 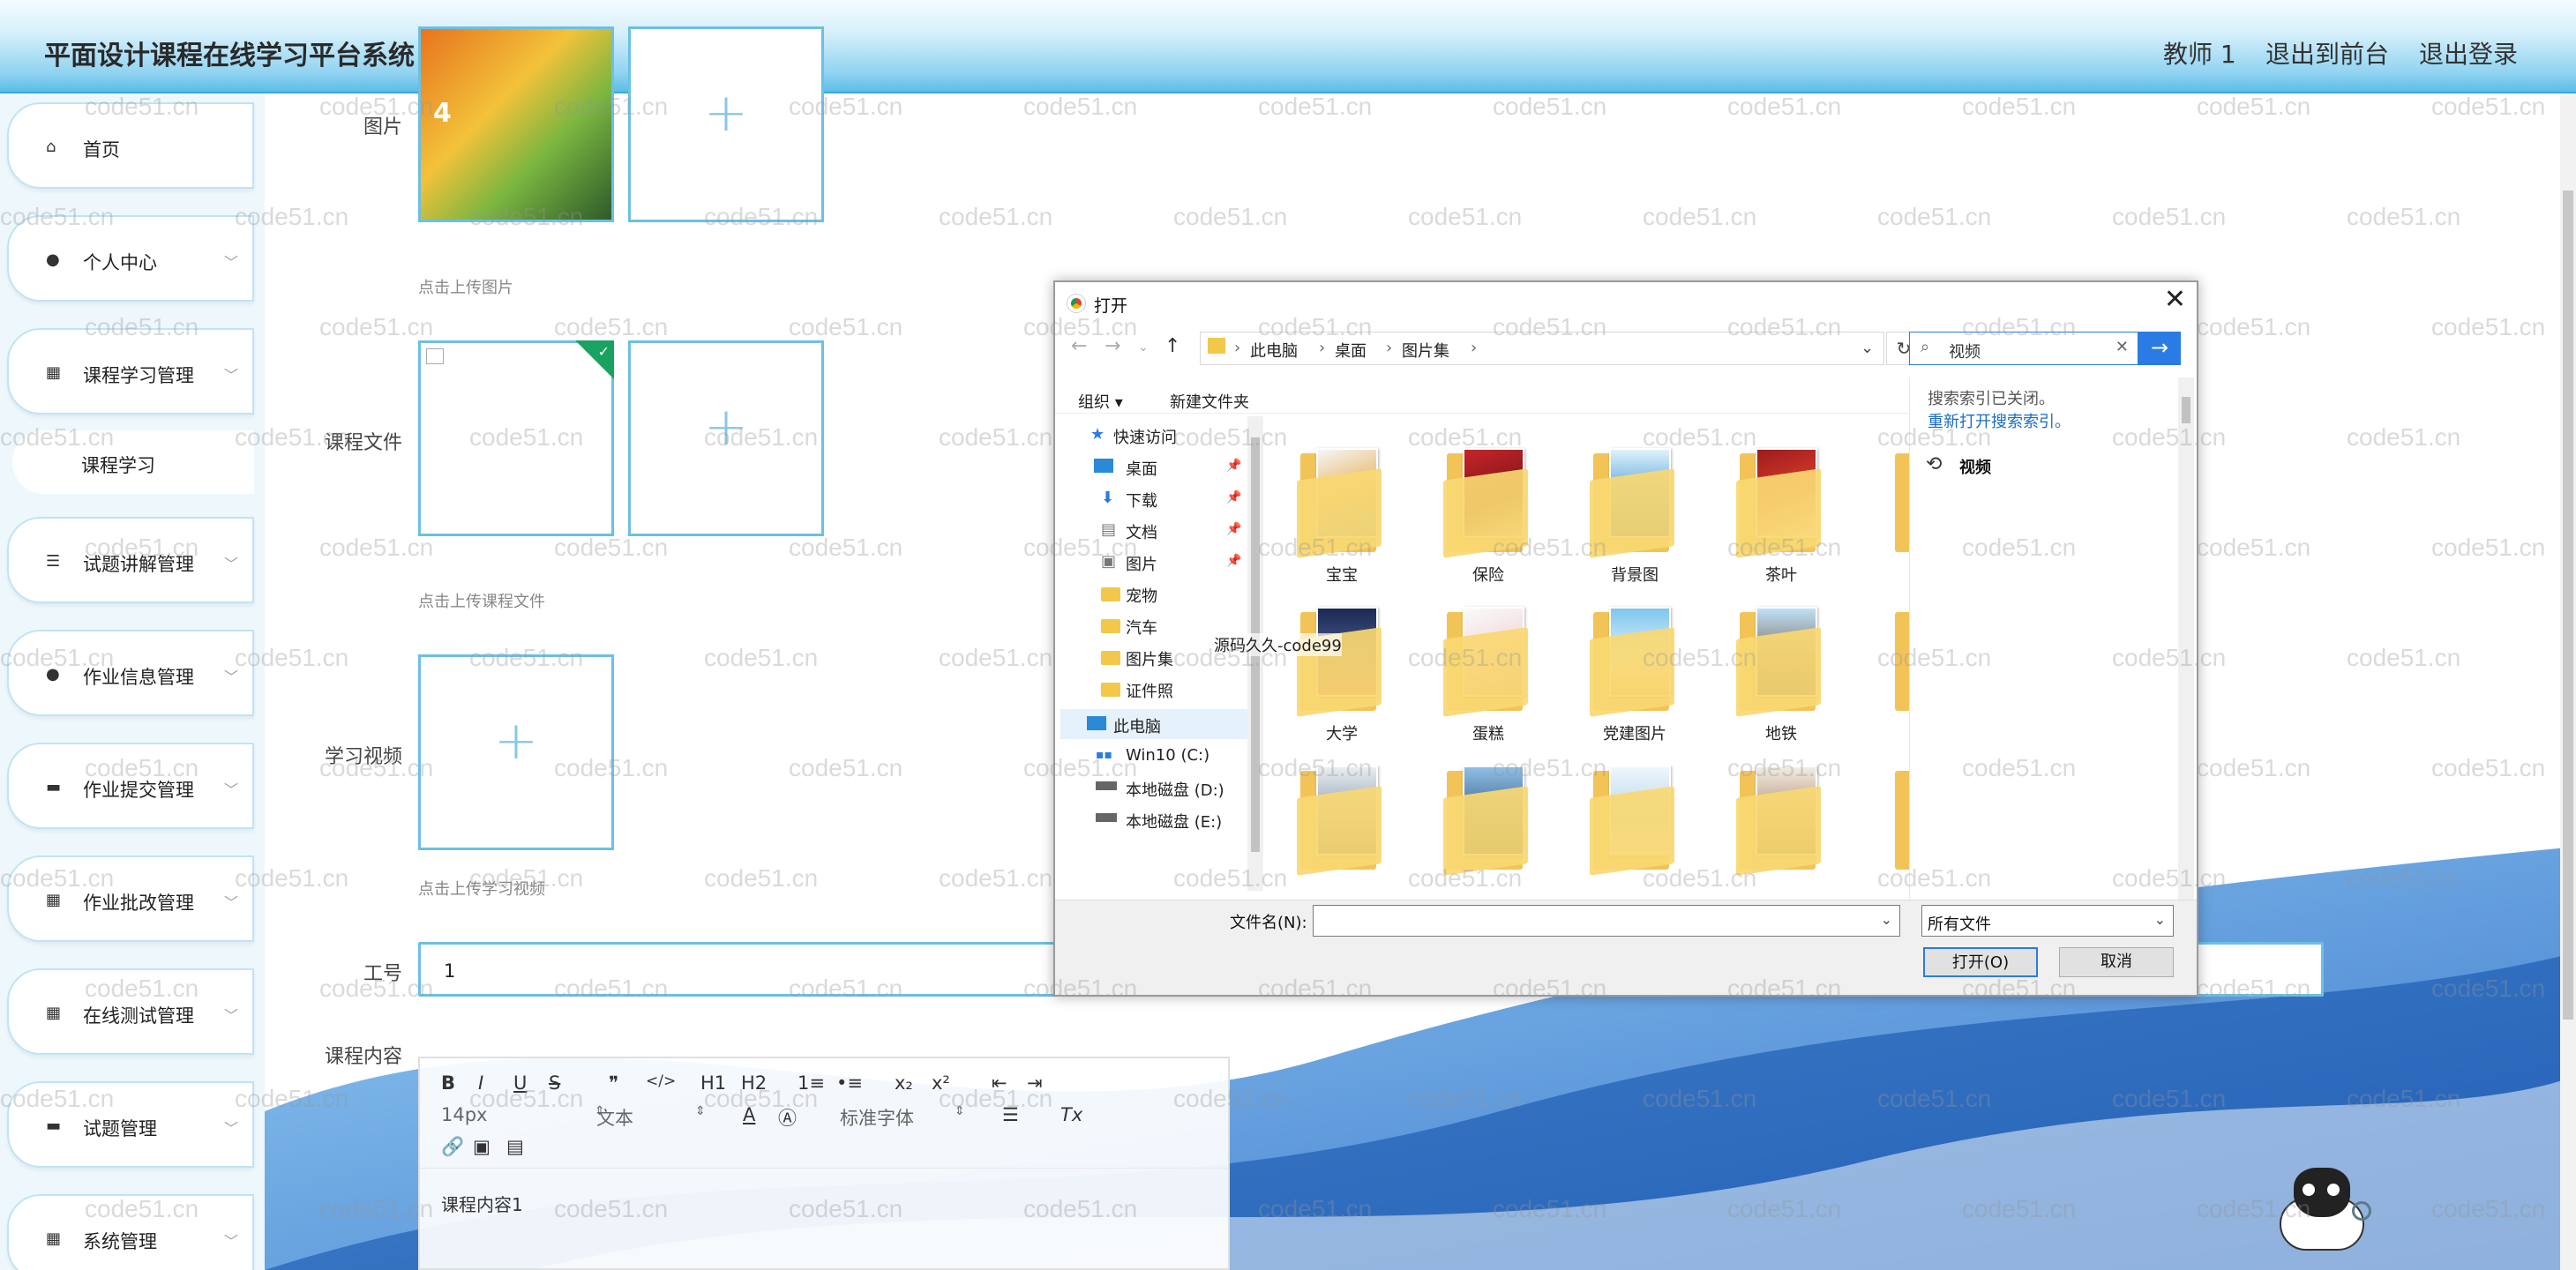 What do you see at coordinates (1150, 690) in the screenshot?
I see `tree-id-photos: 证件照` at bounding box center [1150, 690].